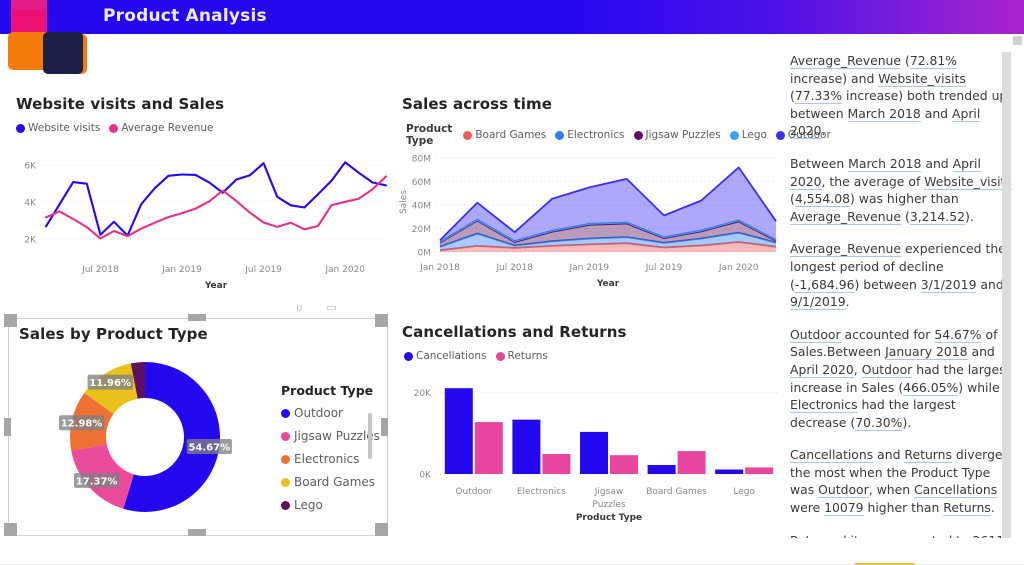 This screenshot has height=565, width=1024. Describe the element at coordinates (425, 476) in the screenshot. I see `svg-text: 0K` at that location.